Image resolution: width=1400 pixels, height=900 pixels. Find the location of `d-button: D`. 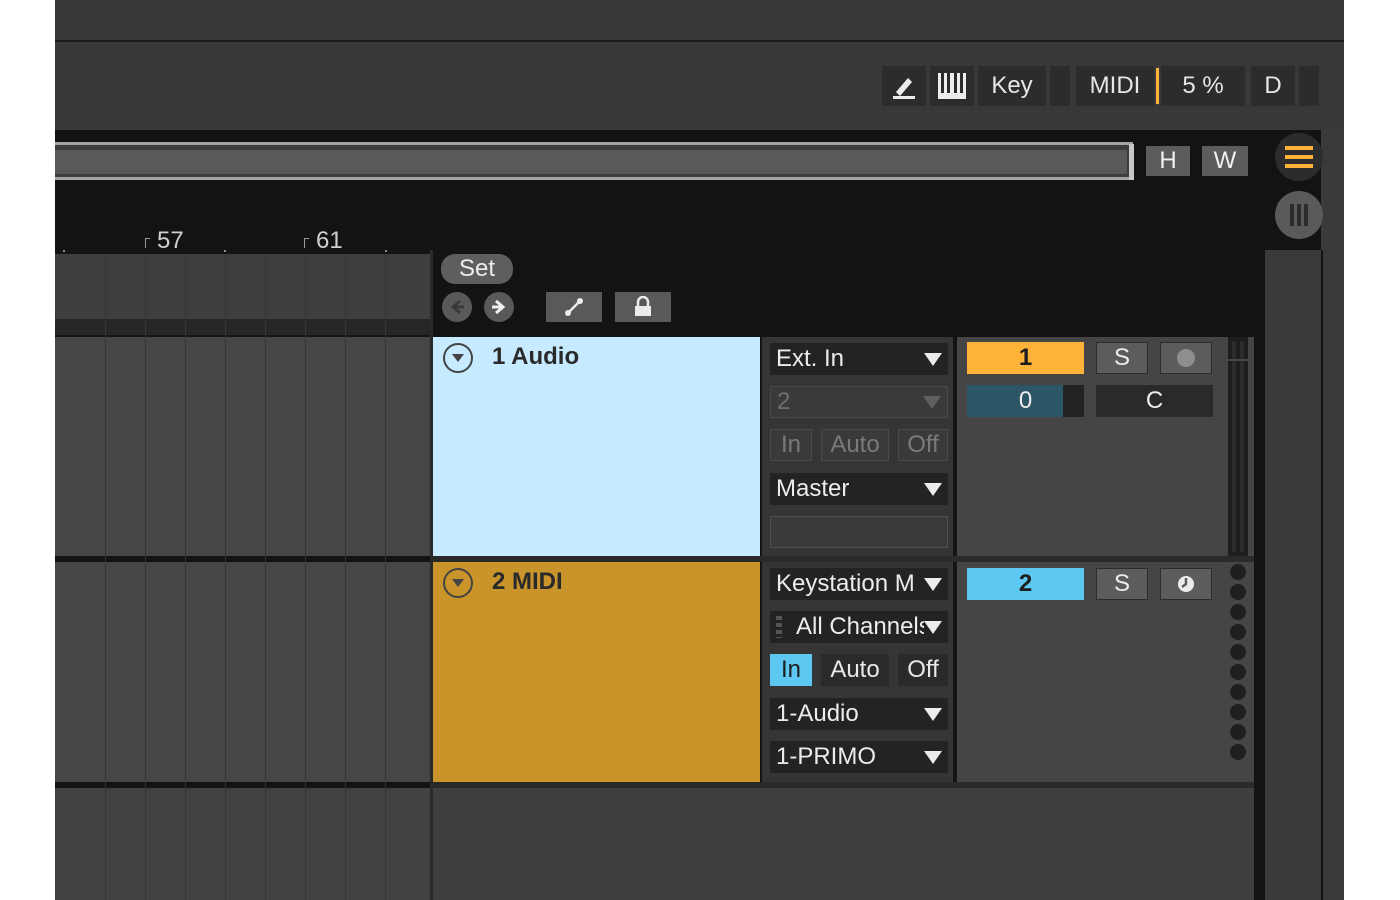

d-button: D is located at coordinates (1273, 86).